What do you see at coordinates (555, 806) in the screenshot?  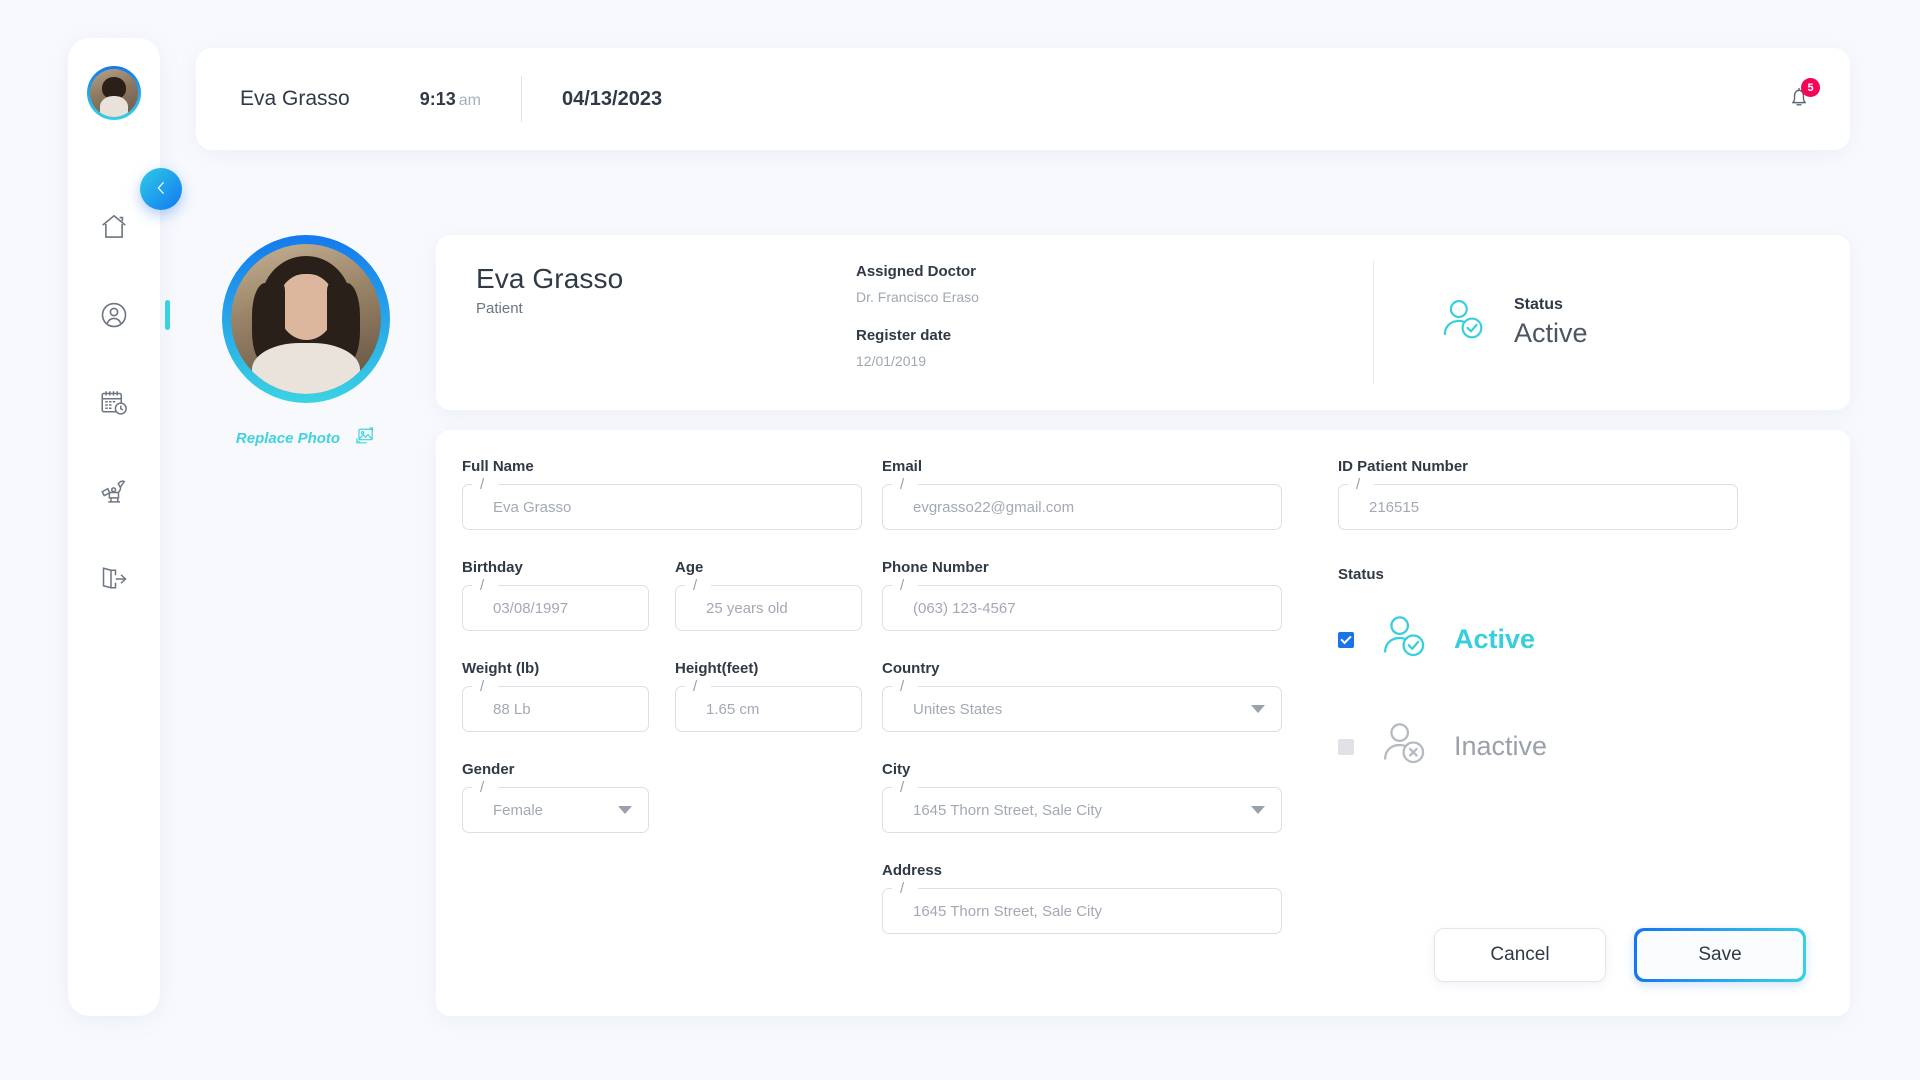 I see `gender-select: / Female` at bounding box center [555, 806].